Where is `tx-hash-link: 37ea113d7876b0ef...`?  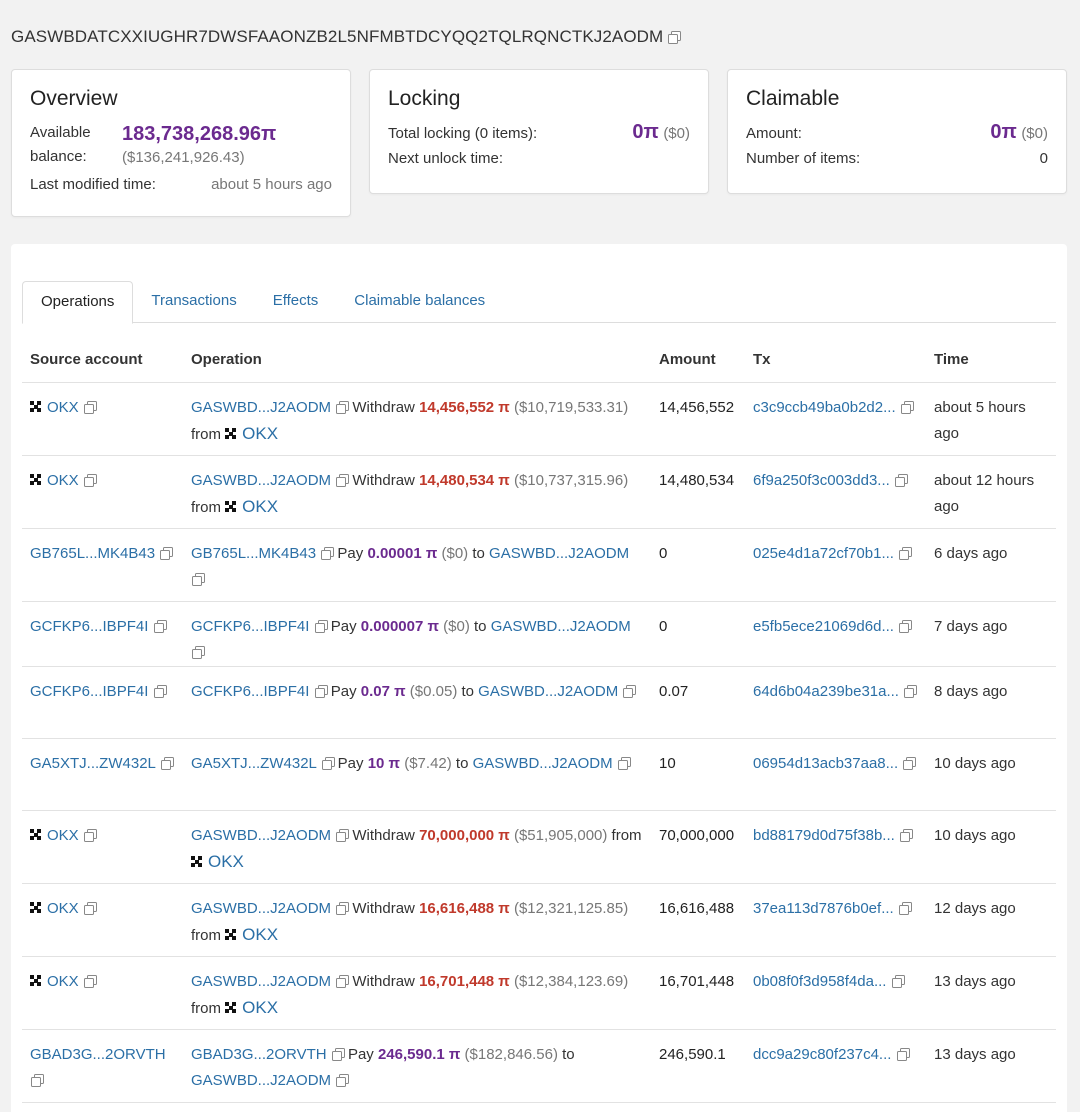 tx-hash-link: 37ea113d7876b0ef... is located at coordinates (823, 908).